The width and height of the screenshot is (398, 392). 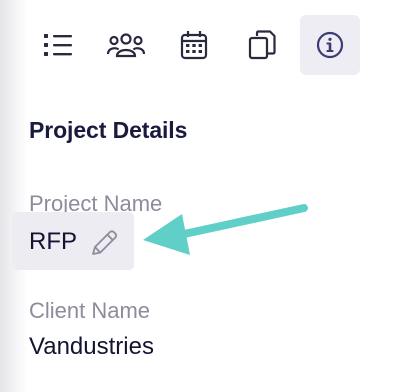 What do you see at coordinates (90, 310) in the screenshot?
I see `client-name-label: Client Name` at bounding box center [90, 310].